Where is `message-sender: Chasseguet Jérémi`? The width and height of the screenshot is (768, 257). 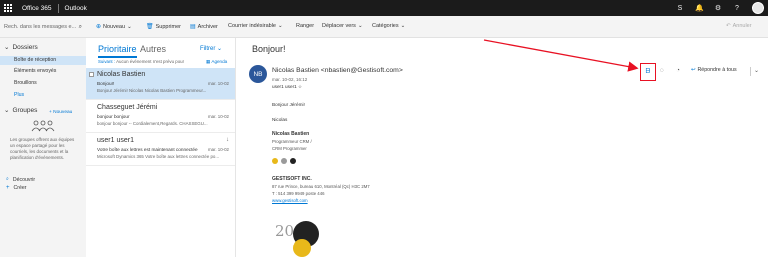
message-sender: Chasseguet Jérémi is located at coordinates (127, 107).